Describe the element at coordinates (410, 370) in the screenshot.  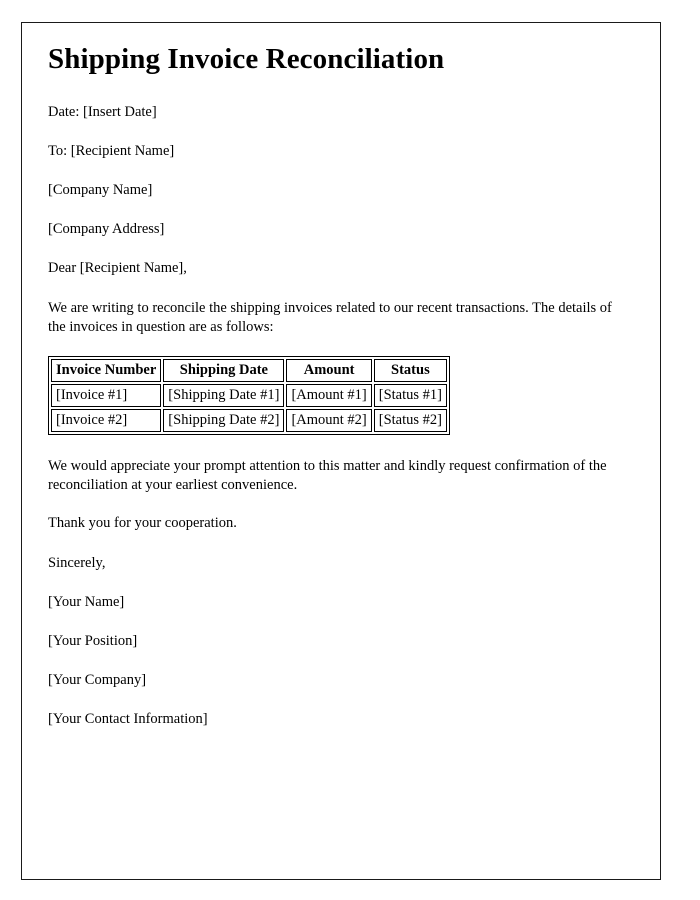
I see `column-header-status: Status` at that location.